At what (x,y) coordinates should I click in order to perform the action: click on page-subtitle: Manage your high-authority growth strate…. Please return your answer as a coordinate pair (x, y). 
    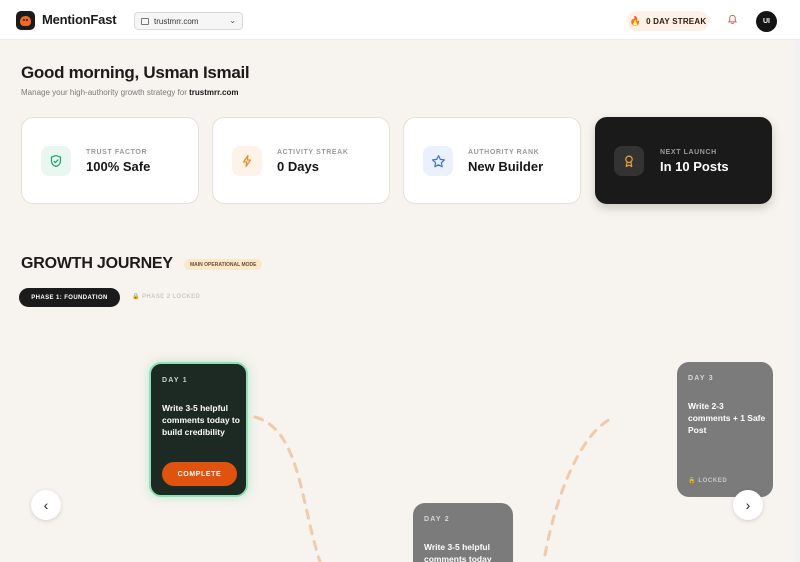
    Looking at the image, I should click on (129, 92).